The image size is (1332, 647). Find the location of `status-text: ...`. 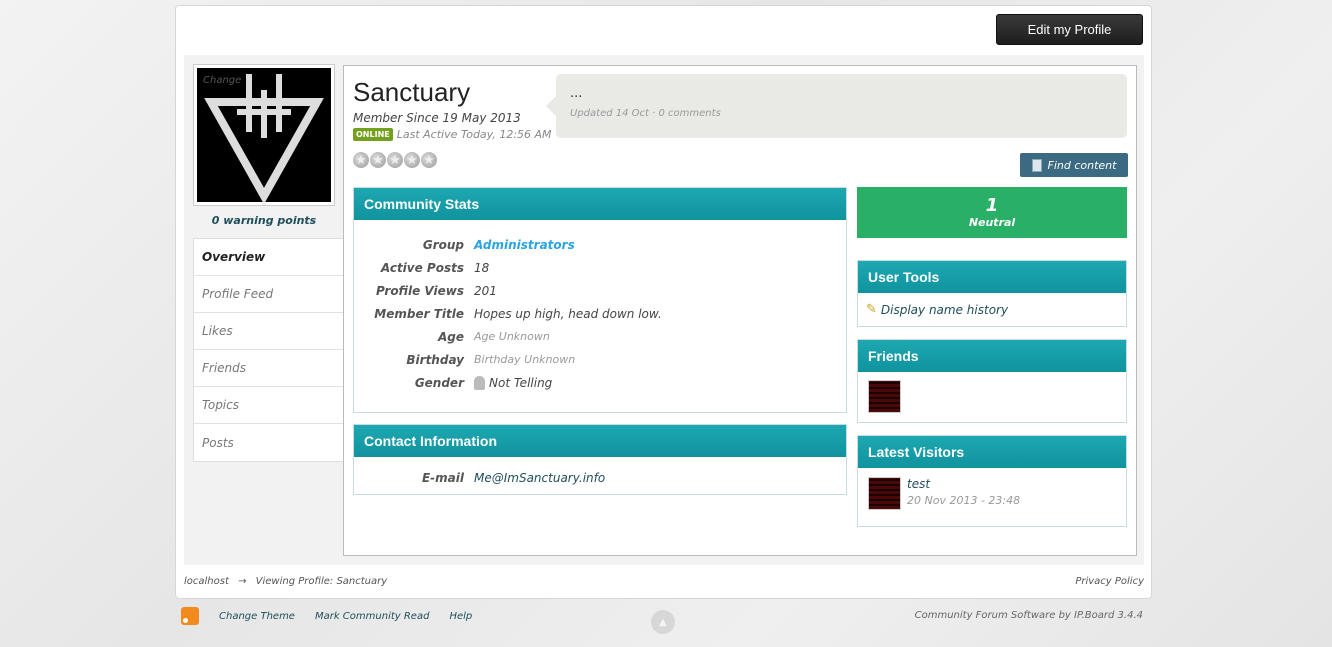

status-text: ... is located at coordinates (576, 93).